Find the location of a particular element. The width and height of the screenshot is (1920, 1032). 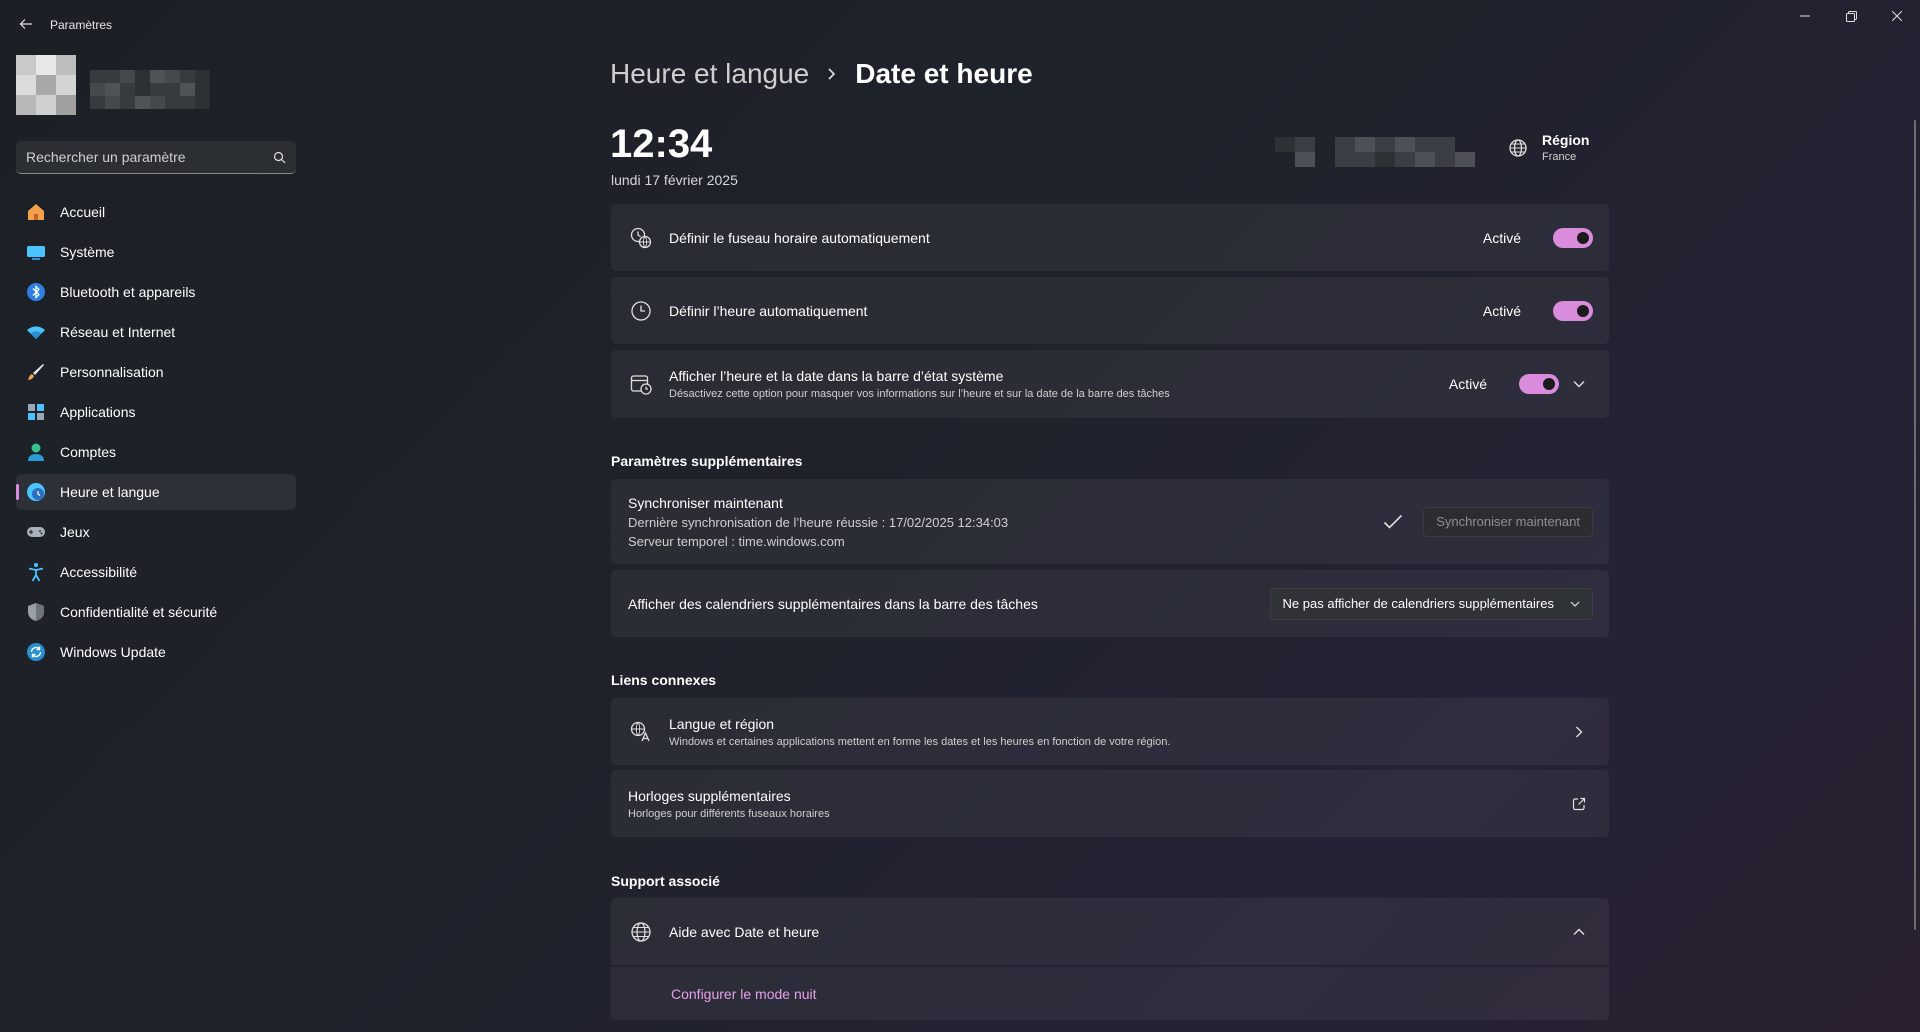

breadcrumb-parent: Heure et langue is located at coordinates (709, 74).